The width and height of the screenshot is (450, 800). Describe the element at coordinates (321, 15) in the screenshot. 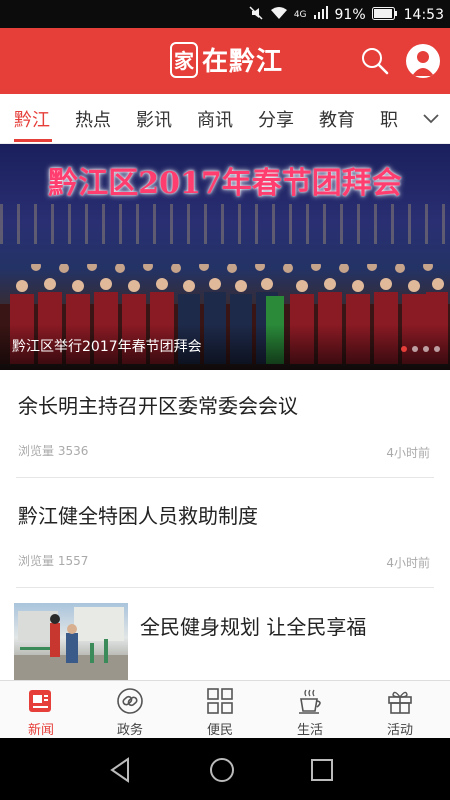

I see `signal-icon` at that location.